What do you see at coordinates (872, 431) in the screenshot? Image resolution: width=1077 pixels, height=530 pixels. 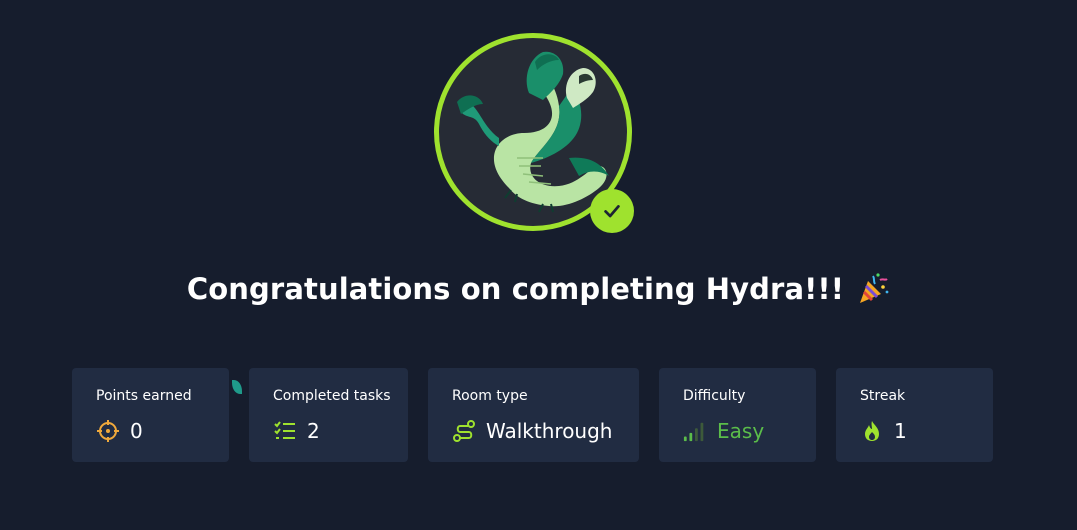 I see `flame-icon` at bounding box center [872, 431].